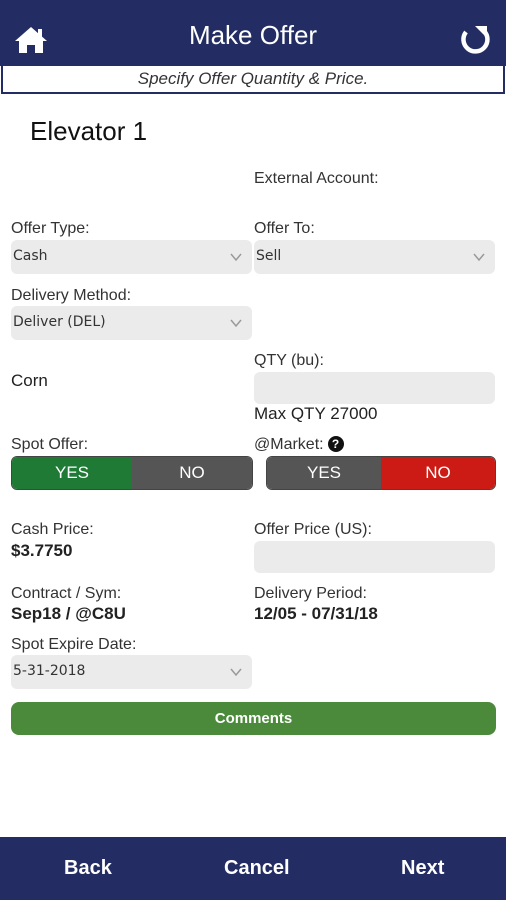 The image size is (506, 900). What do you see at coordinates (316, 178) in the screenshot?
I see `external-account-label: External Account:` at bounding box center [316, 178].